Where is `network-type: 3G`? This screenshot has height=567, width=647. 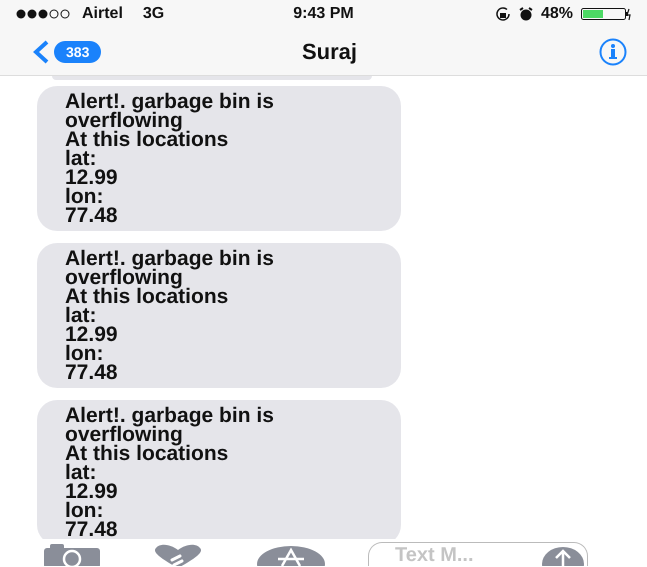 network-type: 3G is located at coordinates (153, 14).